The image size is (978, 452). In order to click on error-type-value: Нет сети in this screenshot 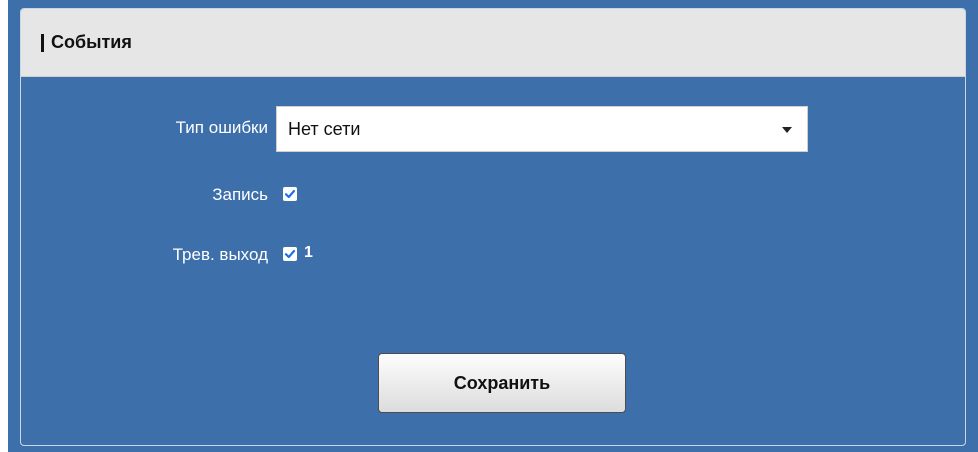, I will do `click(324, 128)`.